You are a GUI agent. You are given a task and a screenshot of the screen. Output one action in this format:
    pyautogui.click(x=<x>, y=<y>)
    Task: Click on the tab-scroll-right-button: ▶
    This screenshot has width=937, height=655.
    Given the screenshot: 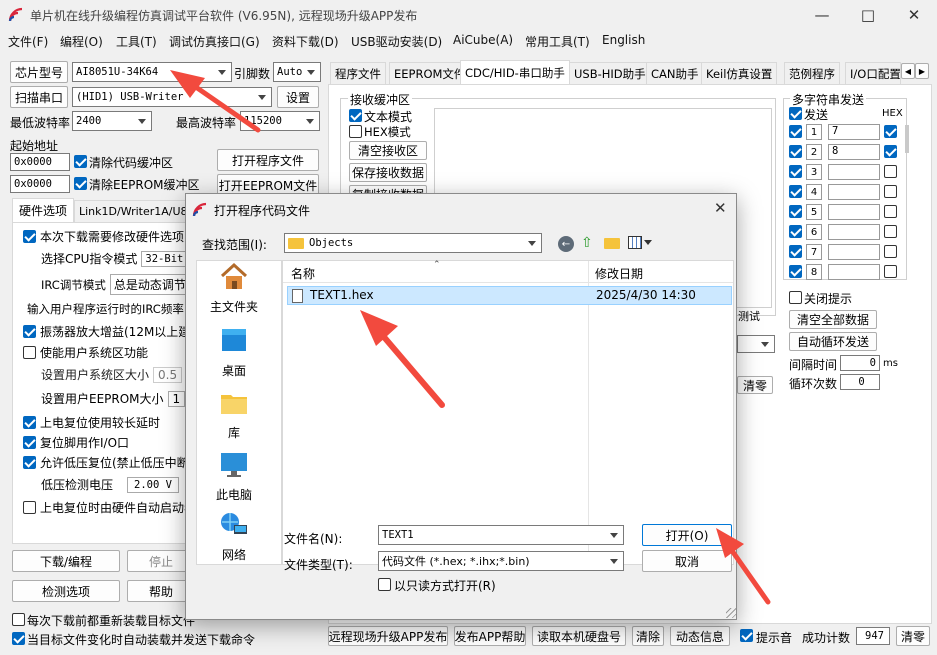 What is the action you would take?
    pyautogui.click(x=922, y=71)
    